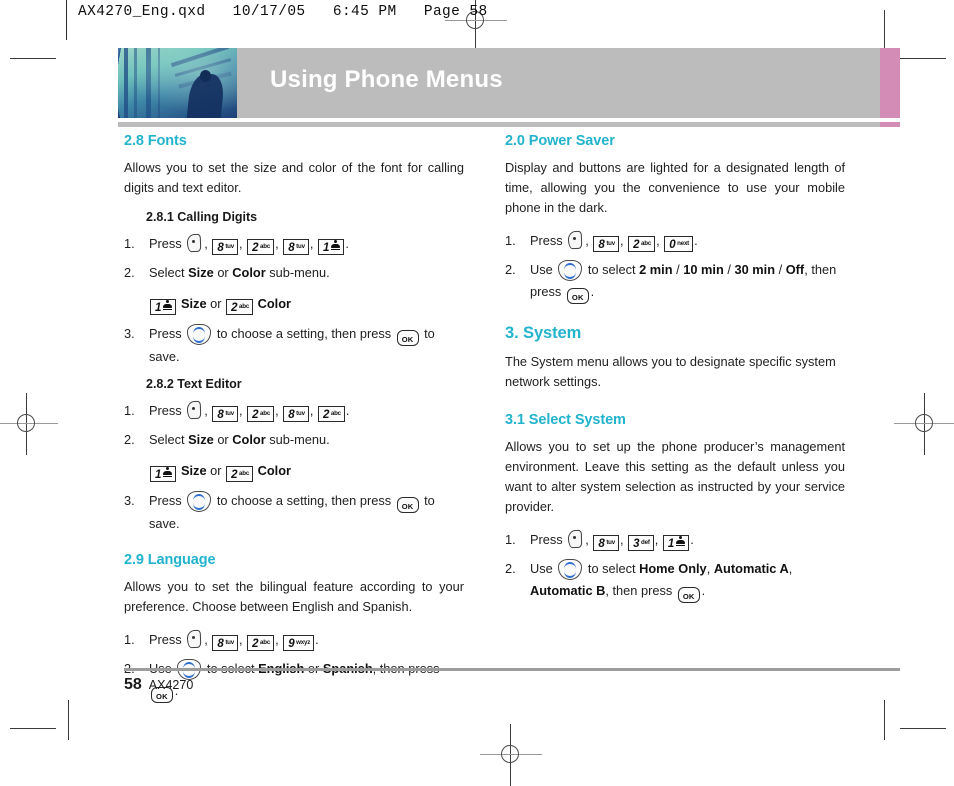 The height and width of the screenshot is (786, 954). Describe the element at coordinates (560, 141) in the screenshot. I see `heading-power-saver: 2.0 Power Saver` at that location.